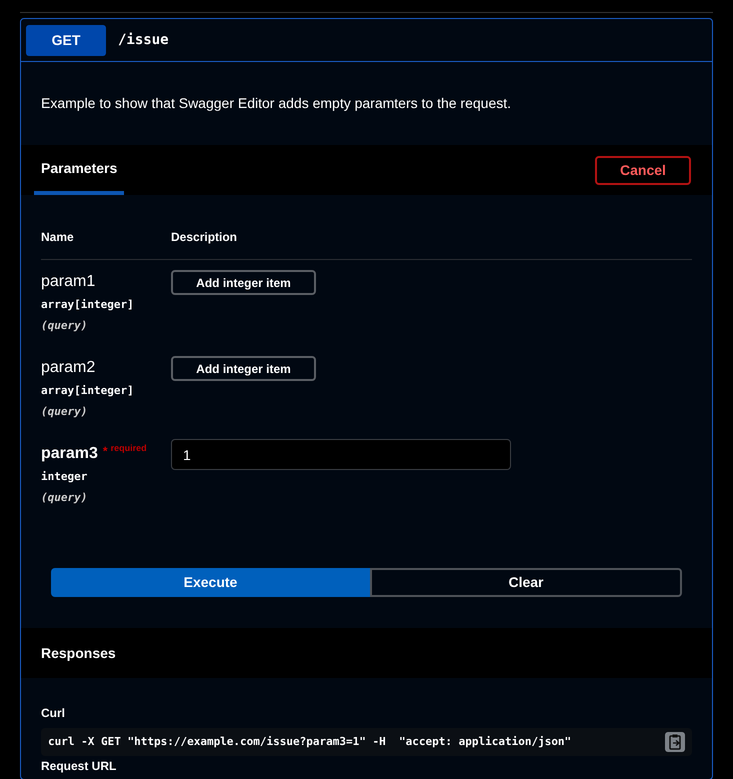  What do you see at coordinates (58, 237) in the screenshot?
I see `column-header: Name` at bounding box center [58, 237].